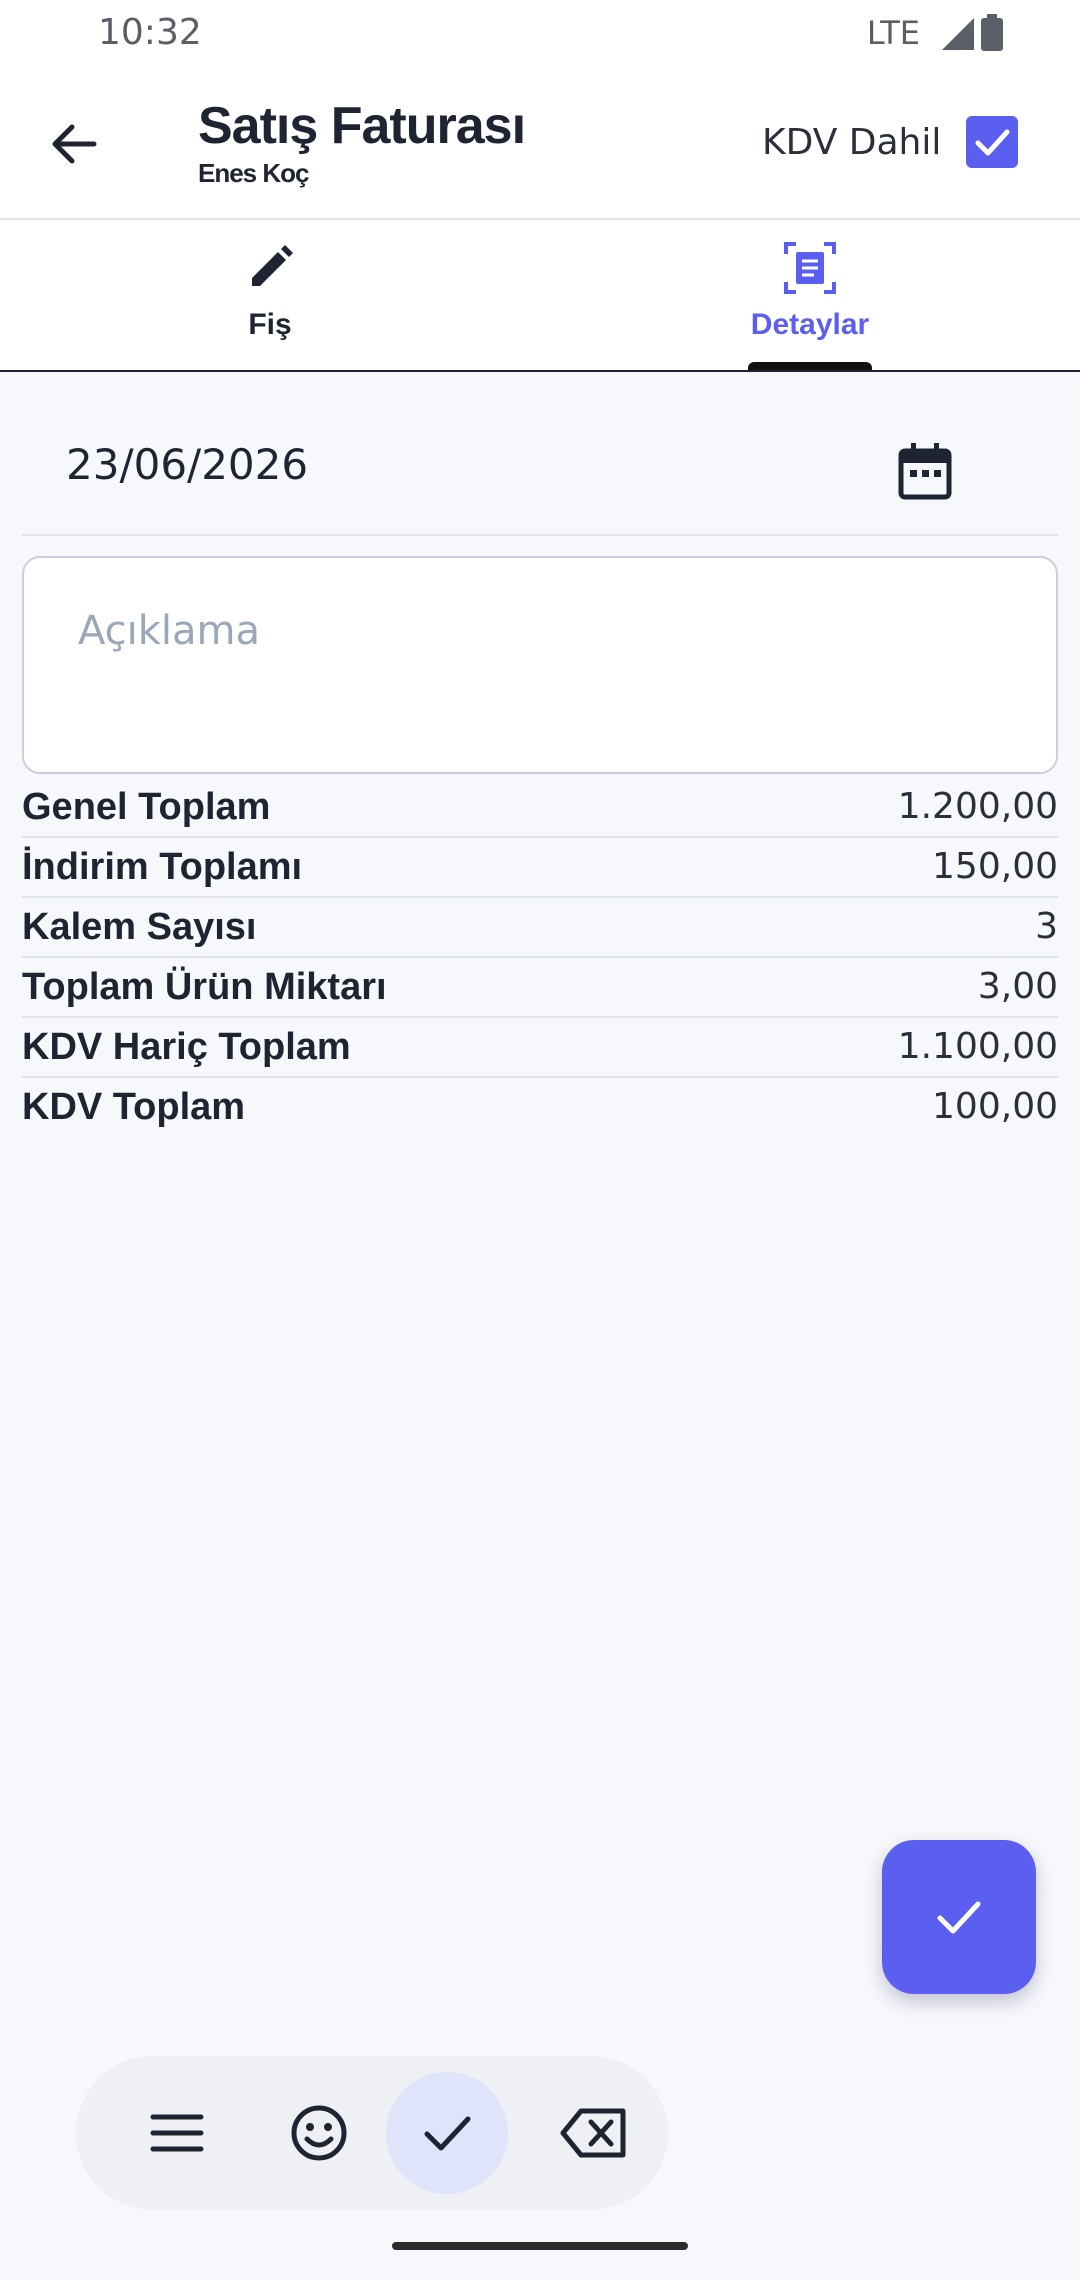 The image size is (1080, 2280). Describe the element at coordinates (540, 2246) in the screenshot. I see `home-indicator` at that location.